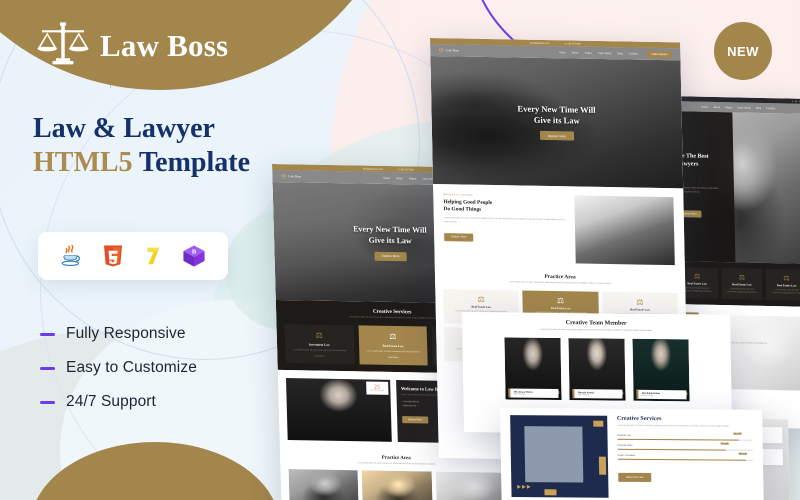  I want to click on skill-bar: Business Law 90%, so click(685, 436).